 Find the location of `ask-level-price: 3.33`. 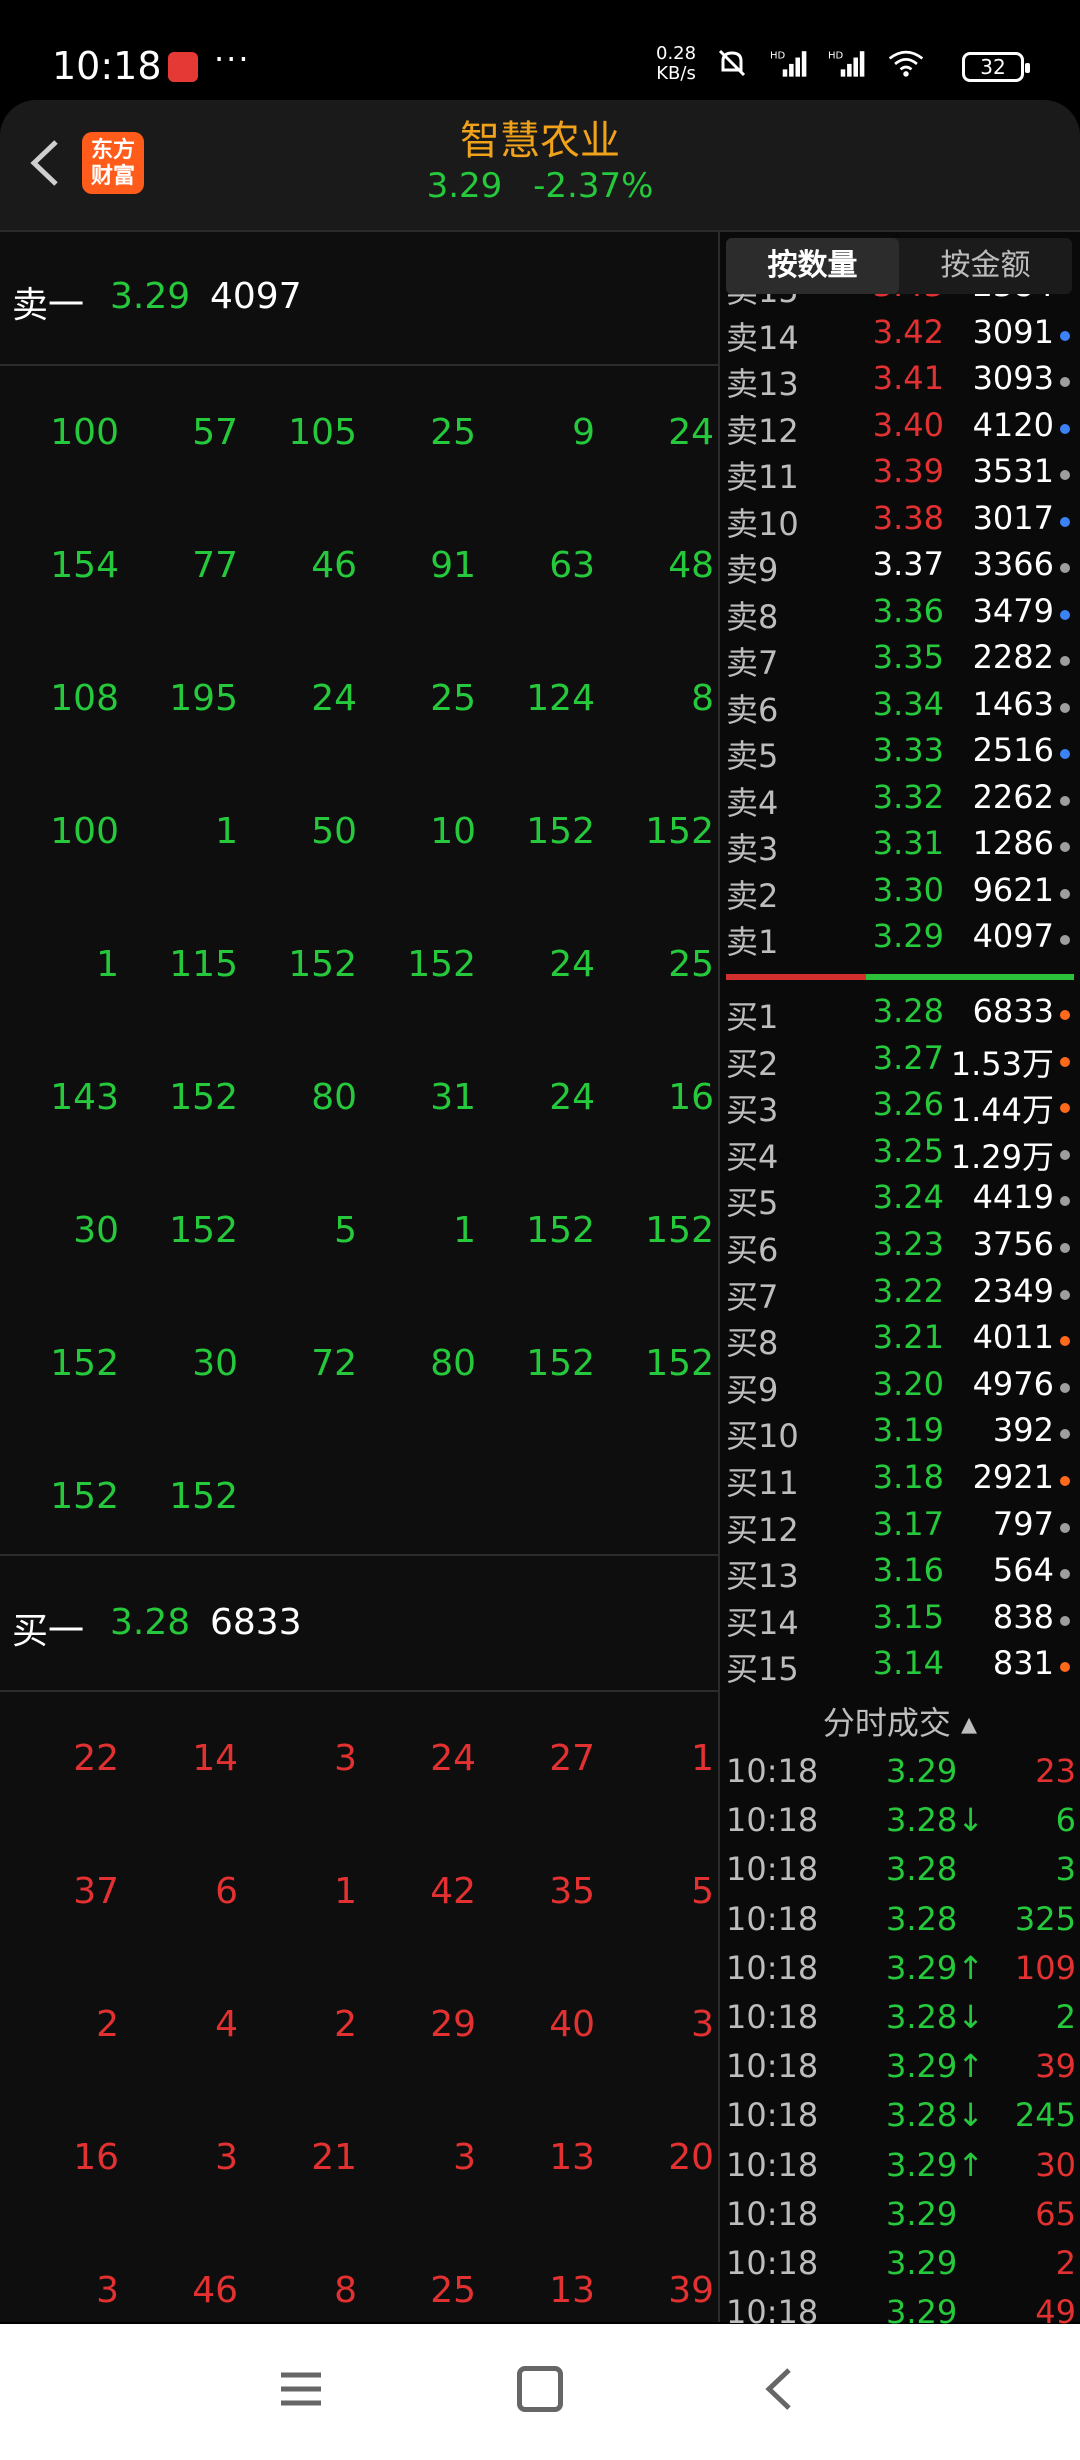

ask-level-price: 3.33 is located at coordinates (908, 750).